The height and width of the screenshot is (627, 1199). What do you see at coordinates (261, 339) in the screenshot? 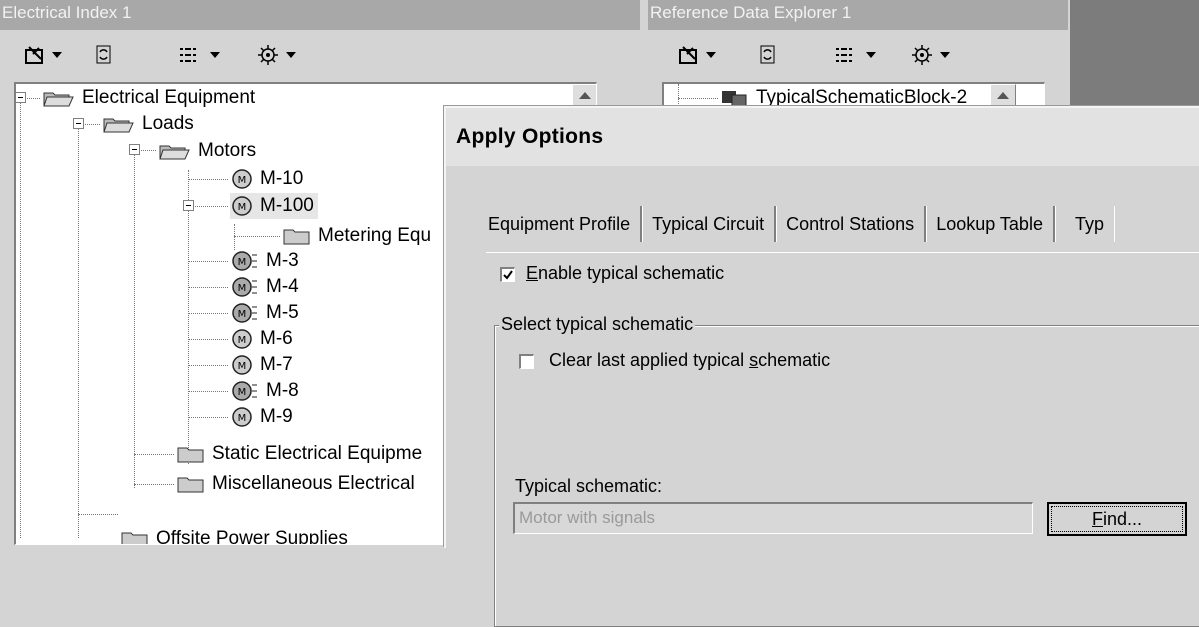
I see `tree-node-motor: M M-6` at bounding box center [261, 339].